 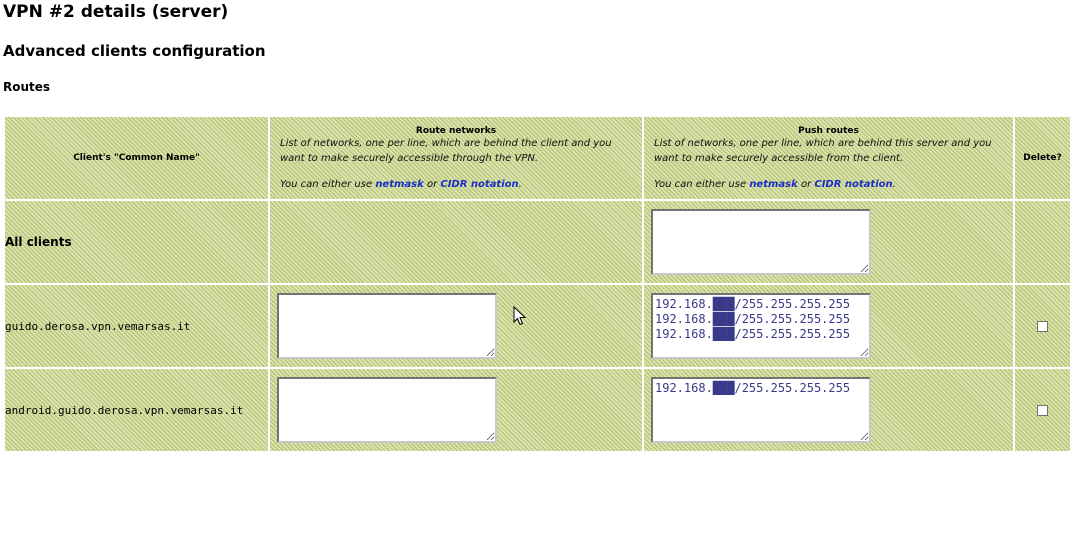 I want to click on push-routes-cell: 192.168.███/255.255.255.255, so click(x=828, y=410).